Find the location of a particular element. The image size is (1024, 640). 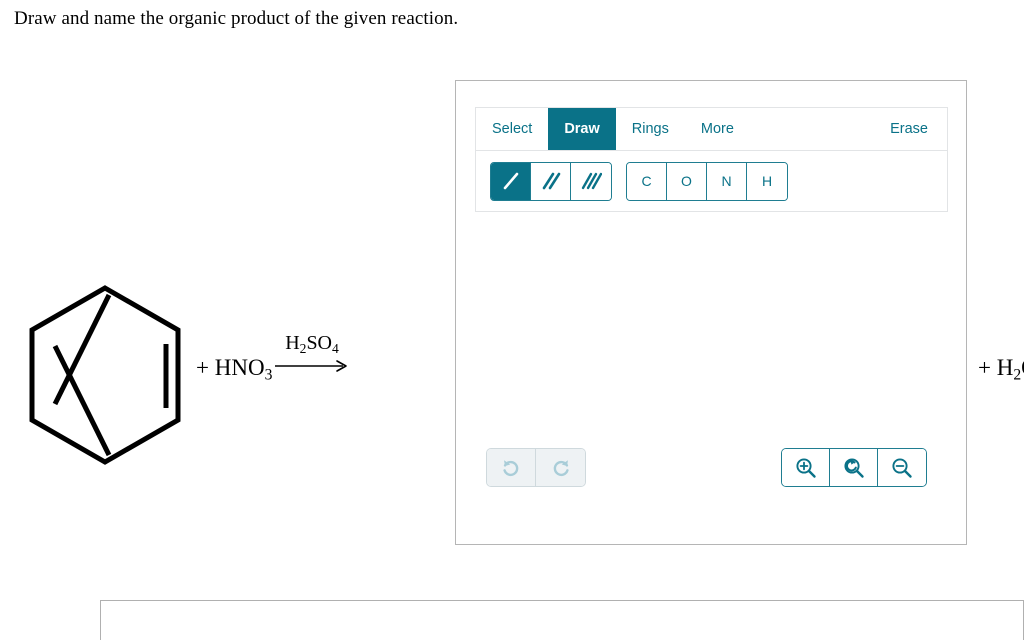

zoom-reset-icon is located at coordinates (853, 467).